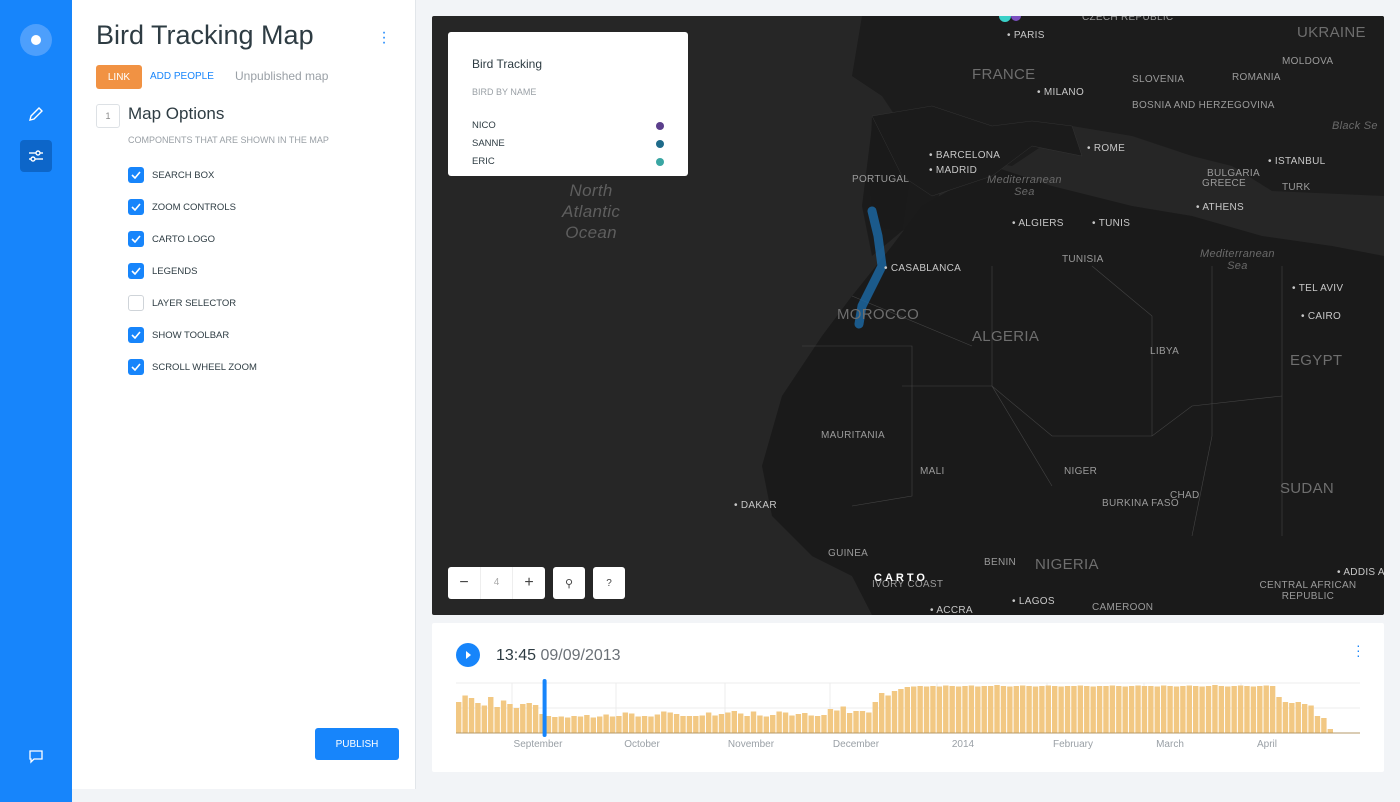  I want to click on carto-logo: CARTO, so click(901, 578).